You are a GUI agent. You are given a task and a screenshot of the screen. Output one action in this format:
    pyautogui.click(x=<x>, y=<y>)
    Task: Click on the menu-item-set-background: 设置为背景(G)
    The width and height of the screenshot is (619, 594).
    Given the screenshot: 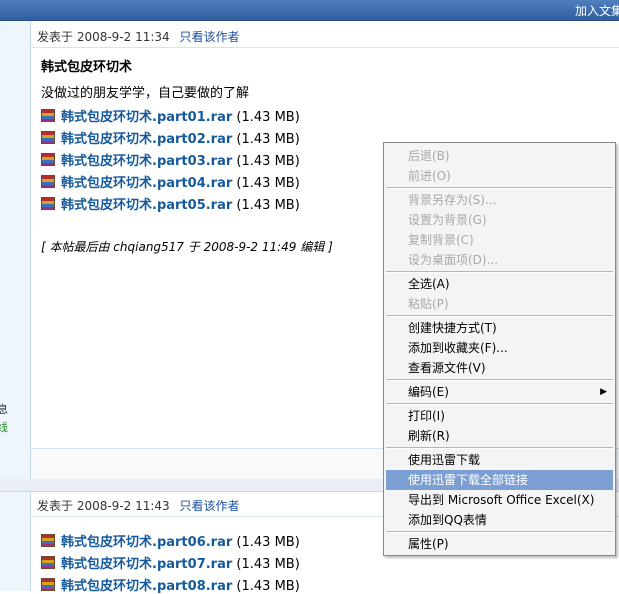 What is the action you would take?
    pyautogui.click(x=499, y=220)
    